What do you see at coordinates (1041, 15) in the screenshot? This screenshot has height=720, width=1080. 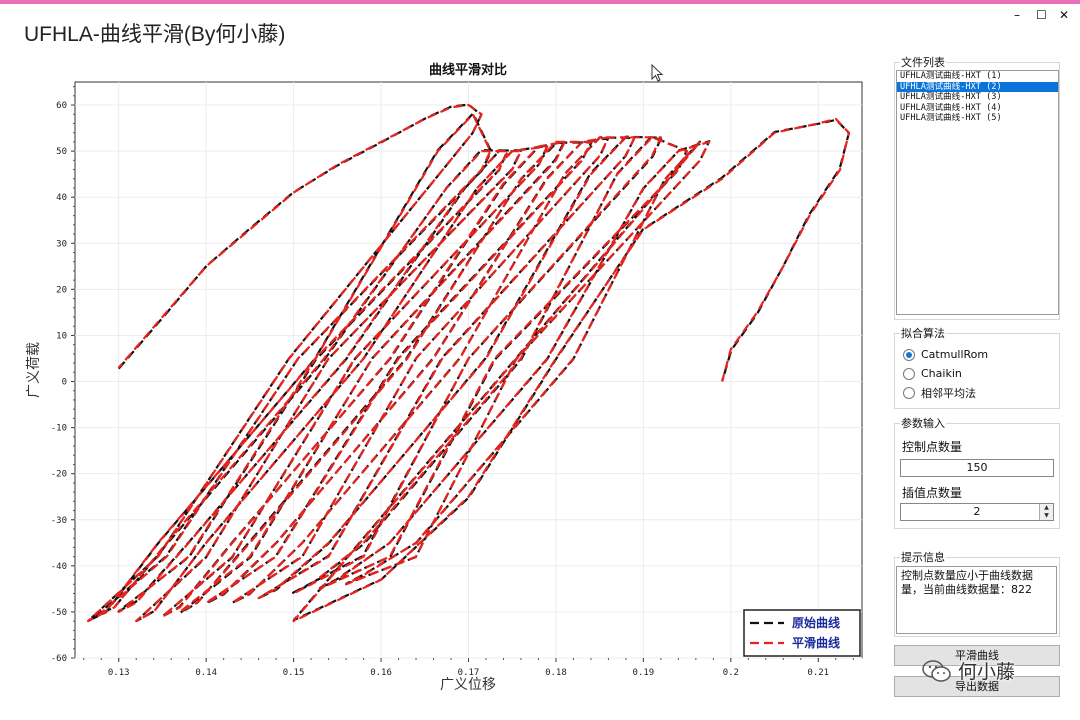 I see `maximize-button: ☐` at bounding box center [1041, 15].